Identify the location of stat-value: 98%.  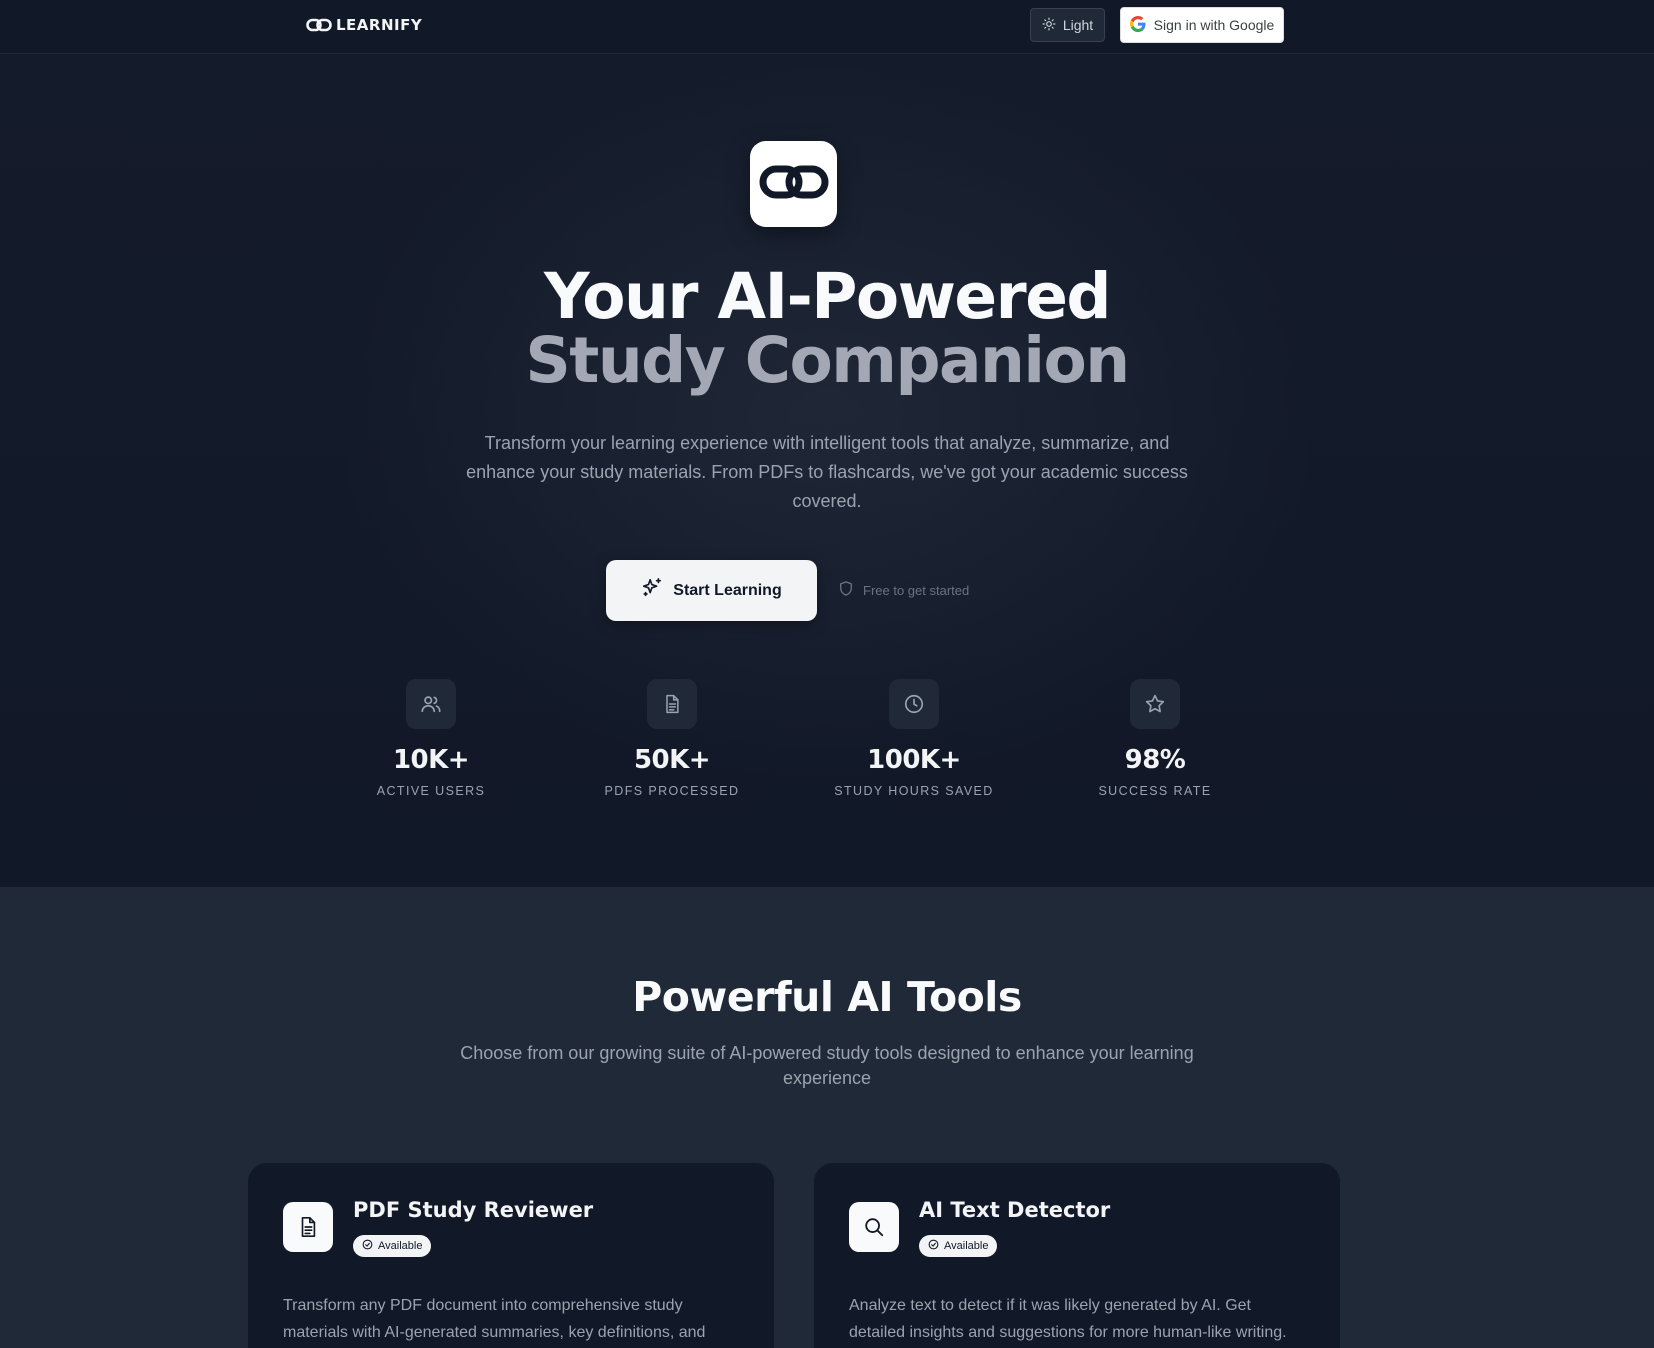
(1155, 760).